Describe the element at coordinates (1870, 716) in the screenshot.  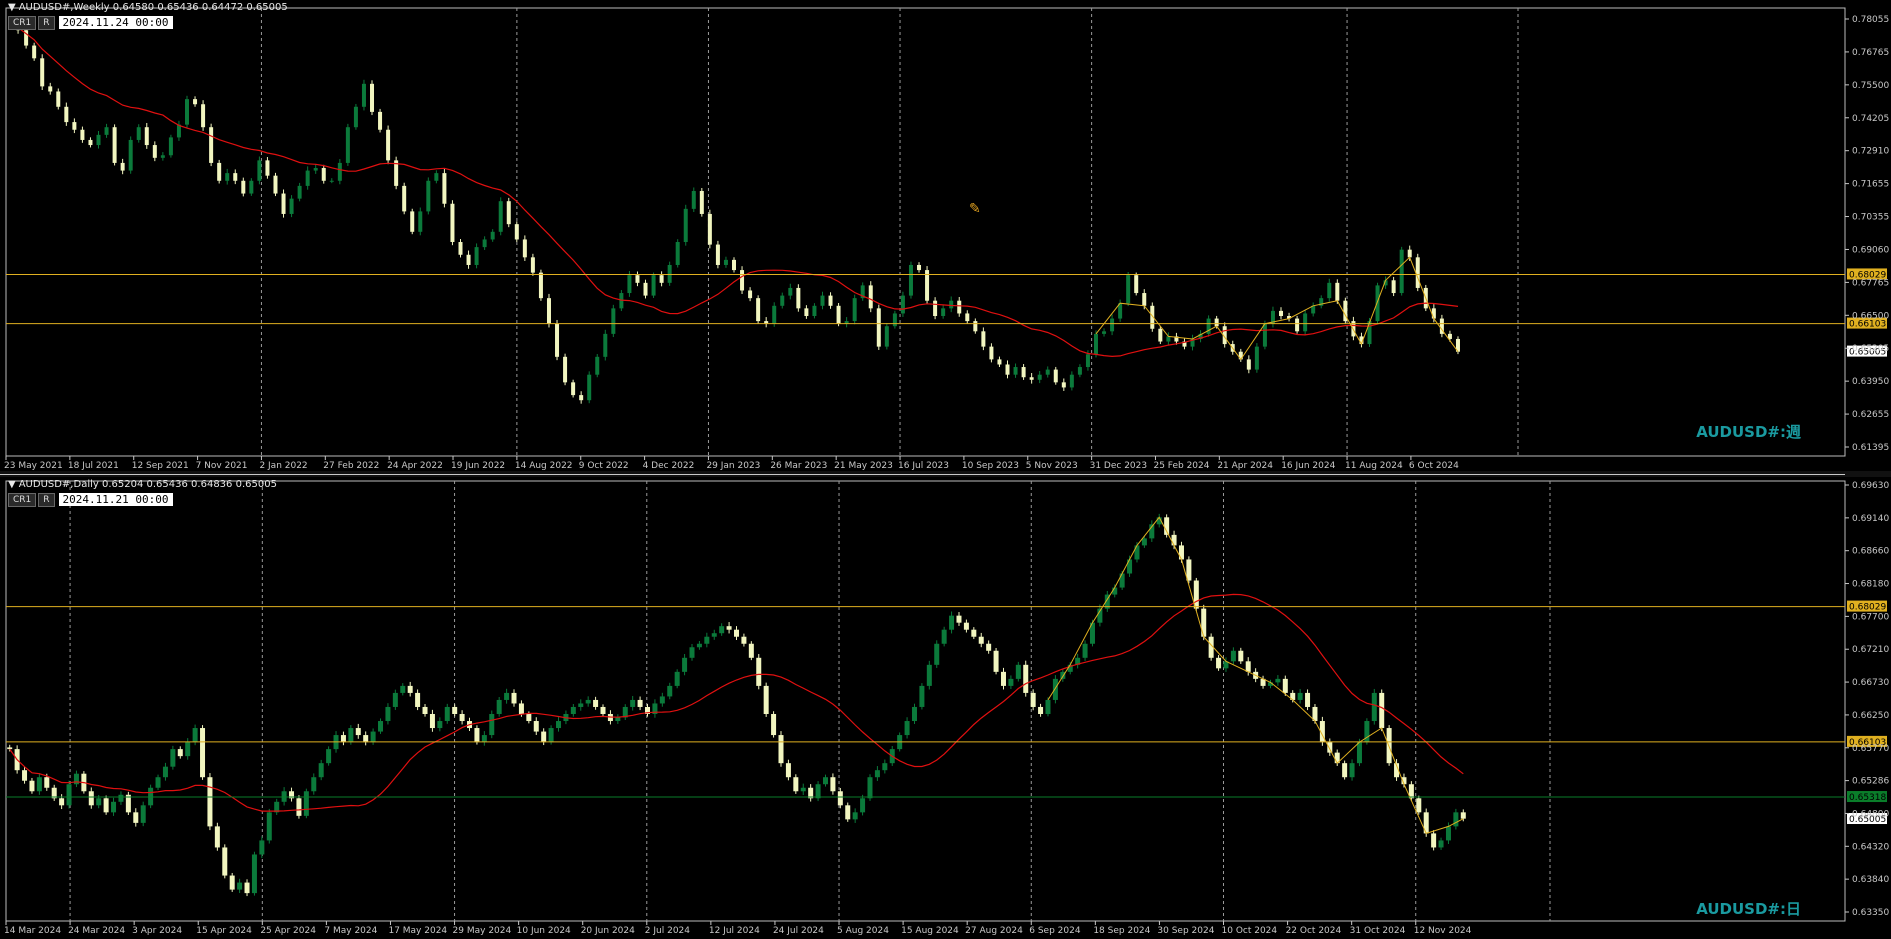
I see `y-tick-label: 0.66250` at that location.